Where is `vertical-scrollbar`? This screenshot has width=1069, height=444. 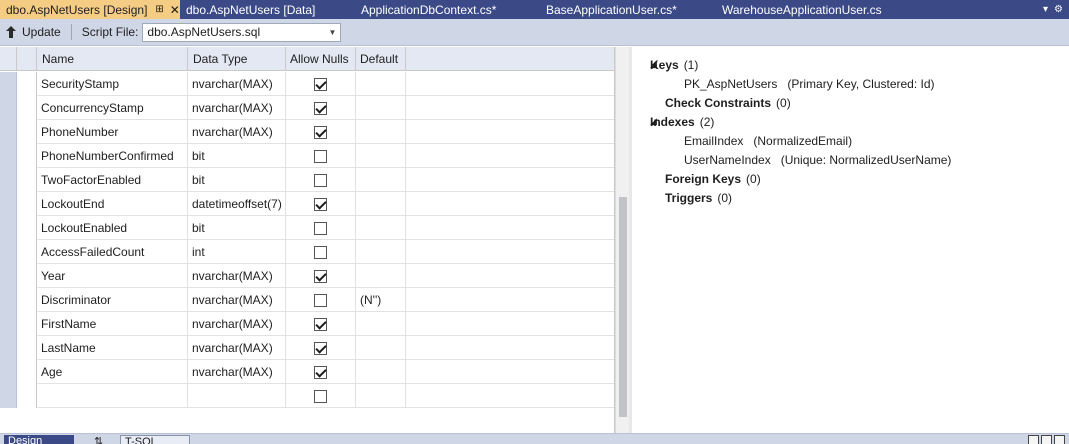
vertical-scrollbar is located at coordinates (622, 240).